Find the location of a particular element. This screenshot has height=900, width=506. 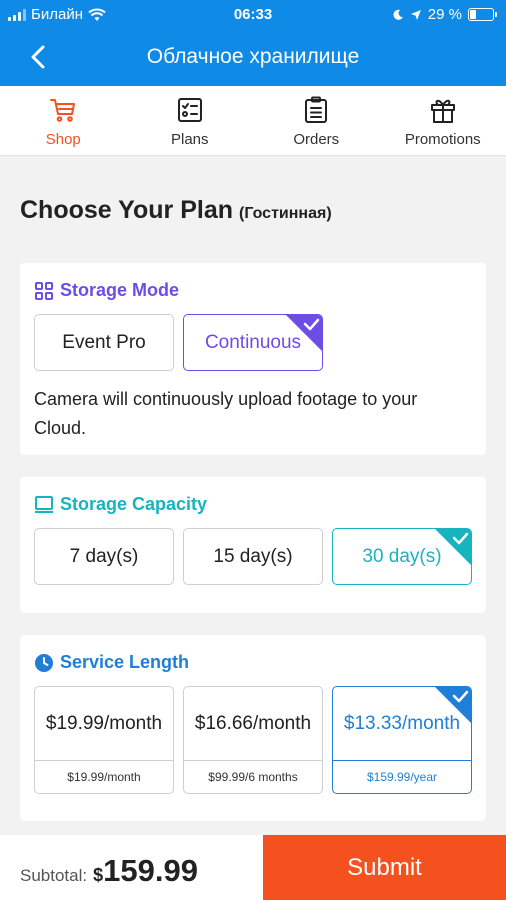

submit-button: Submit is located at coordinates (384, 867).